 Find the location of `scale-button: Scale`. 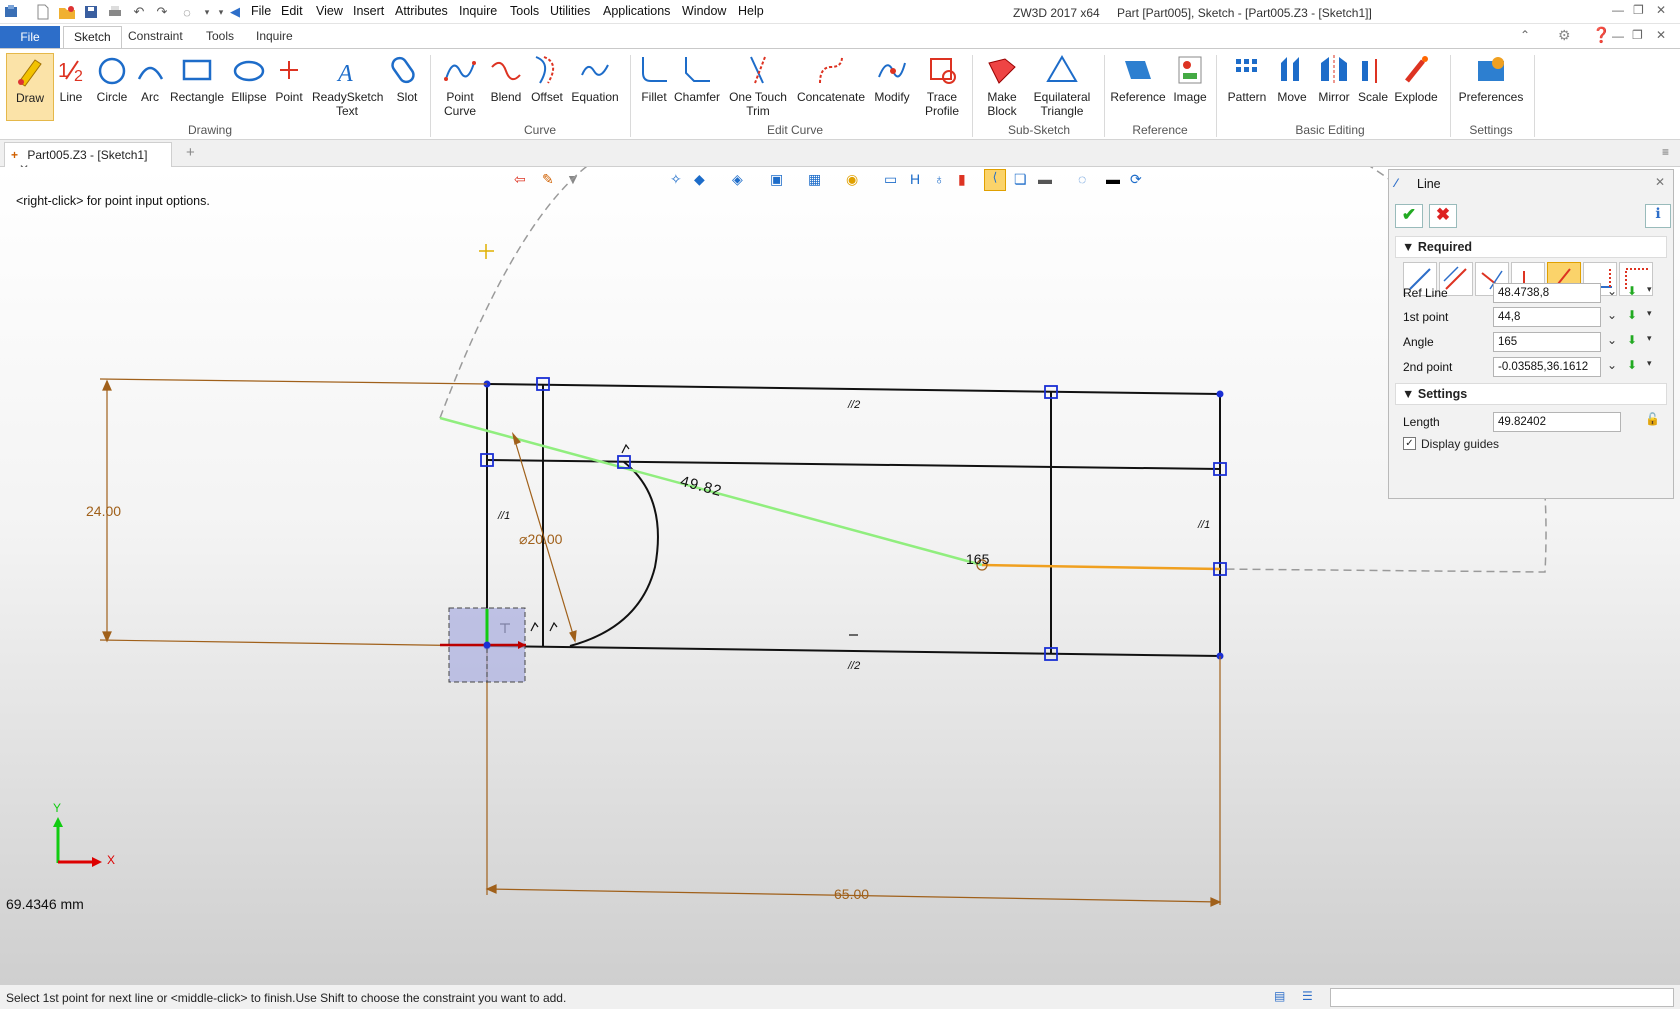

scale-button: Scale is located at coordinates (1373, 78).